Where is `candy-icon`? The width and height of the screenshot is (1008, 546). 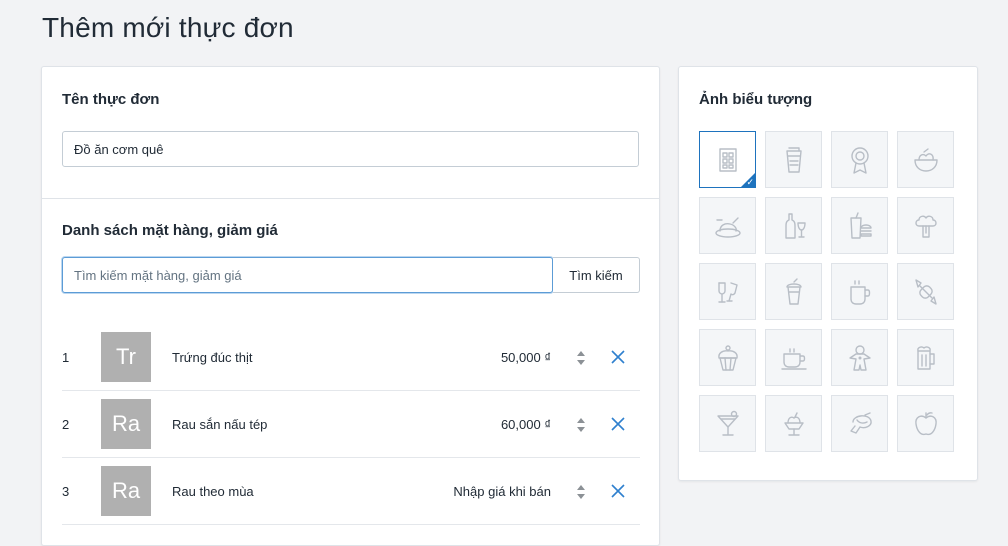 candy-icon is located at coordinates (926, 292).